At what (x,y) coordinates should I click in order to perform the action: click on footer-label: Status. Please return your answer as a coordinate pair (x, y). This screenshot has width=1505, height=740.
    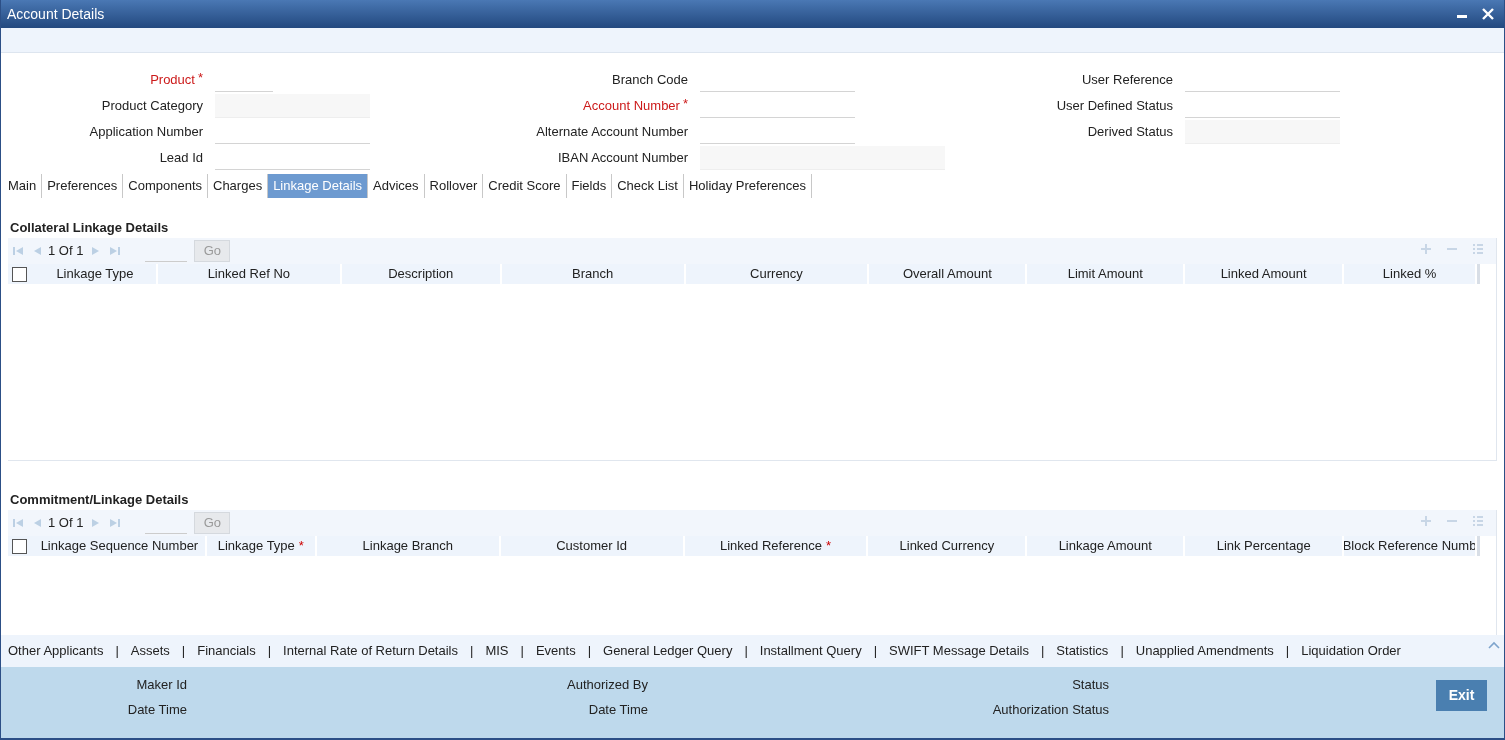
    Looking at the image, I should click on (1090, 685).